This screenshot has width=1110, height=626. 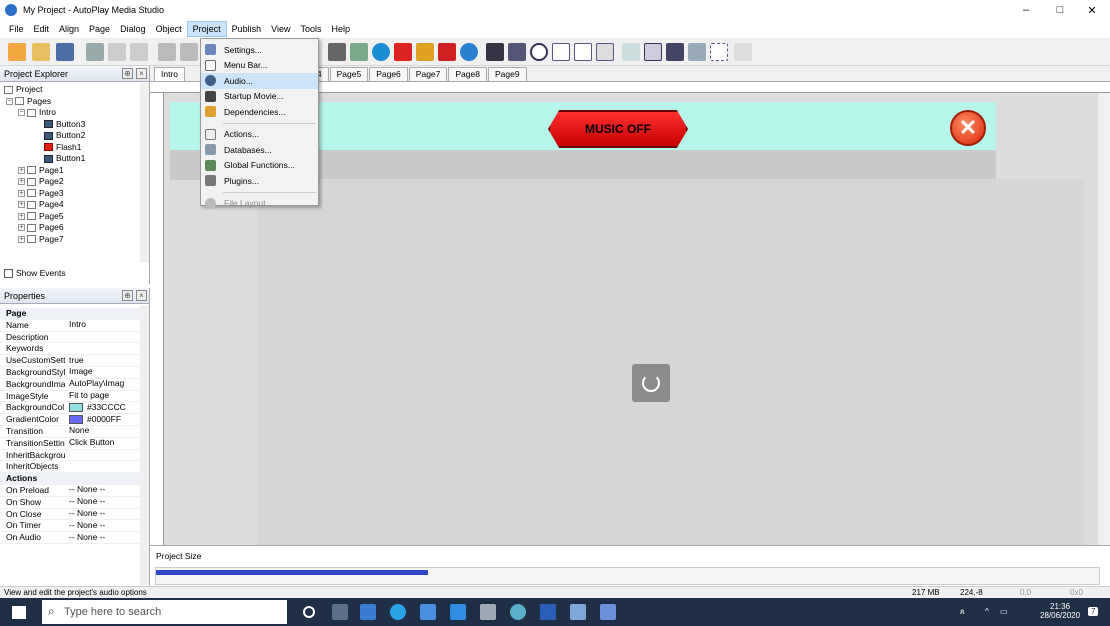 I want to click on app-icon, so click(x=488, y=612).